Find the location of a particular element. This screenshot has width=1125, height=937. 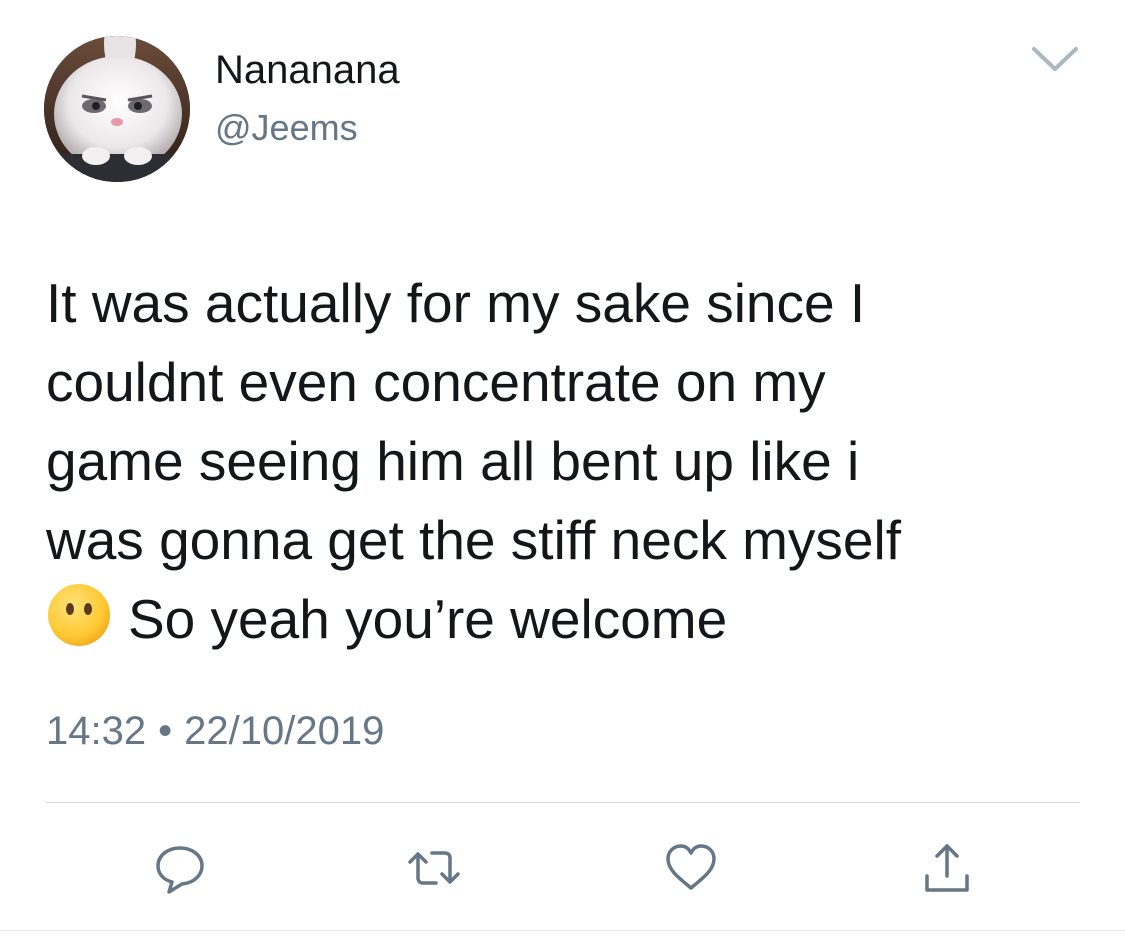

share-button is located at coordinates (947, 868).